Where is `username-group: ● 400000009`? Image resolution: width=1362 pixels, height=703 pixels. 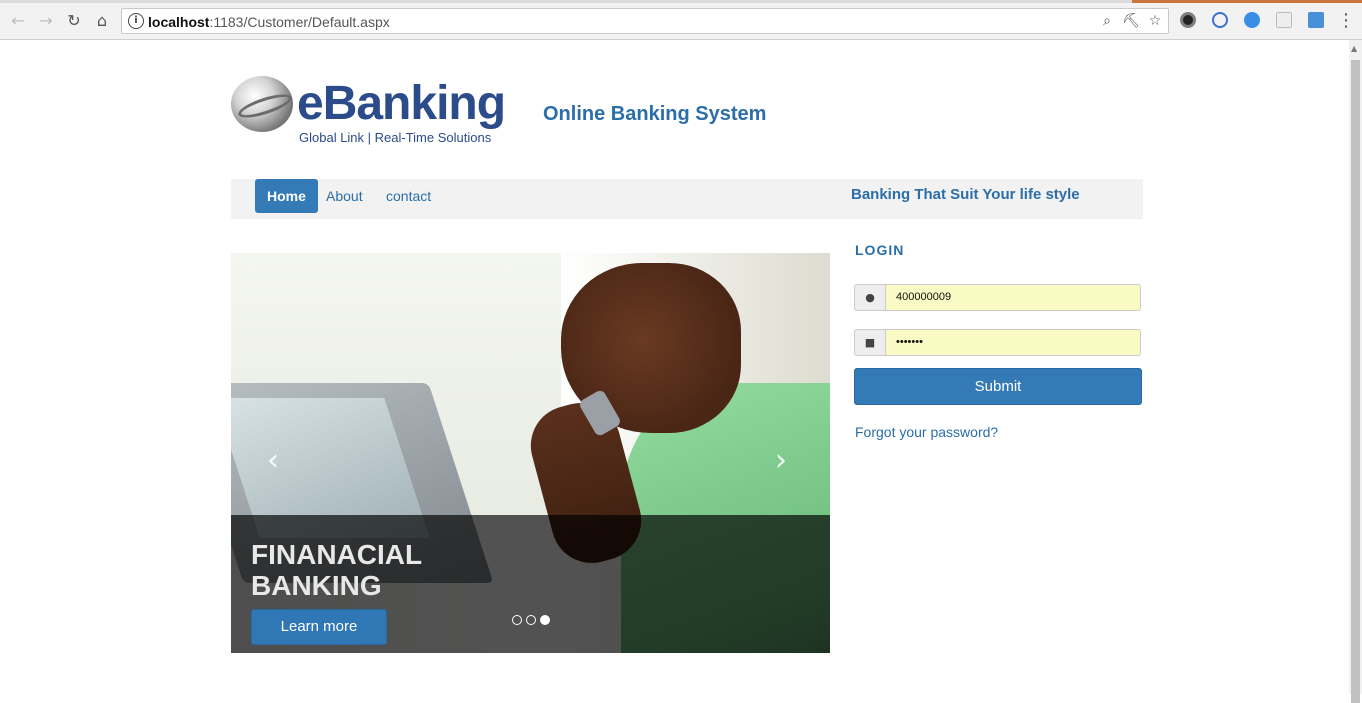
username-group: ● 400000009 is located at coordinates (997, 297).